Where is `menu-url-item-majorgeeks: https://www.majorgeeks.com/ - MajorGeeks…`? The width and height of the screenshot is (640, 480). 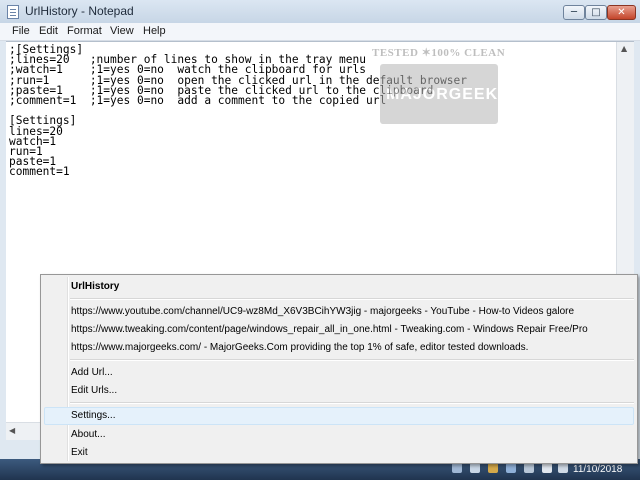 menu-url-item-majorgeeks: https://www.majorgeeks.com/ - MajorGeeks… is located at coordinates (299, 347).